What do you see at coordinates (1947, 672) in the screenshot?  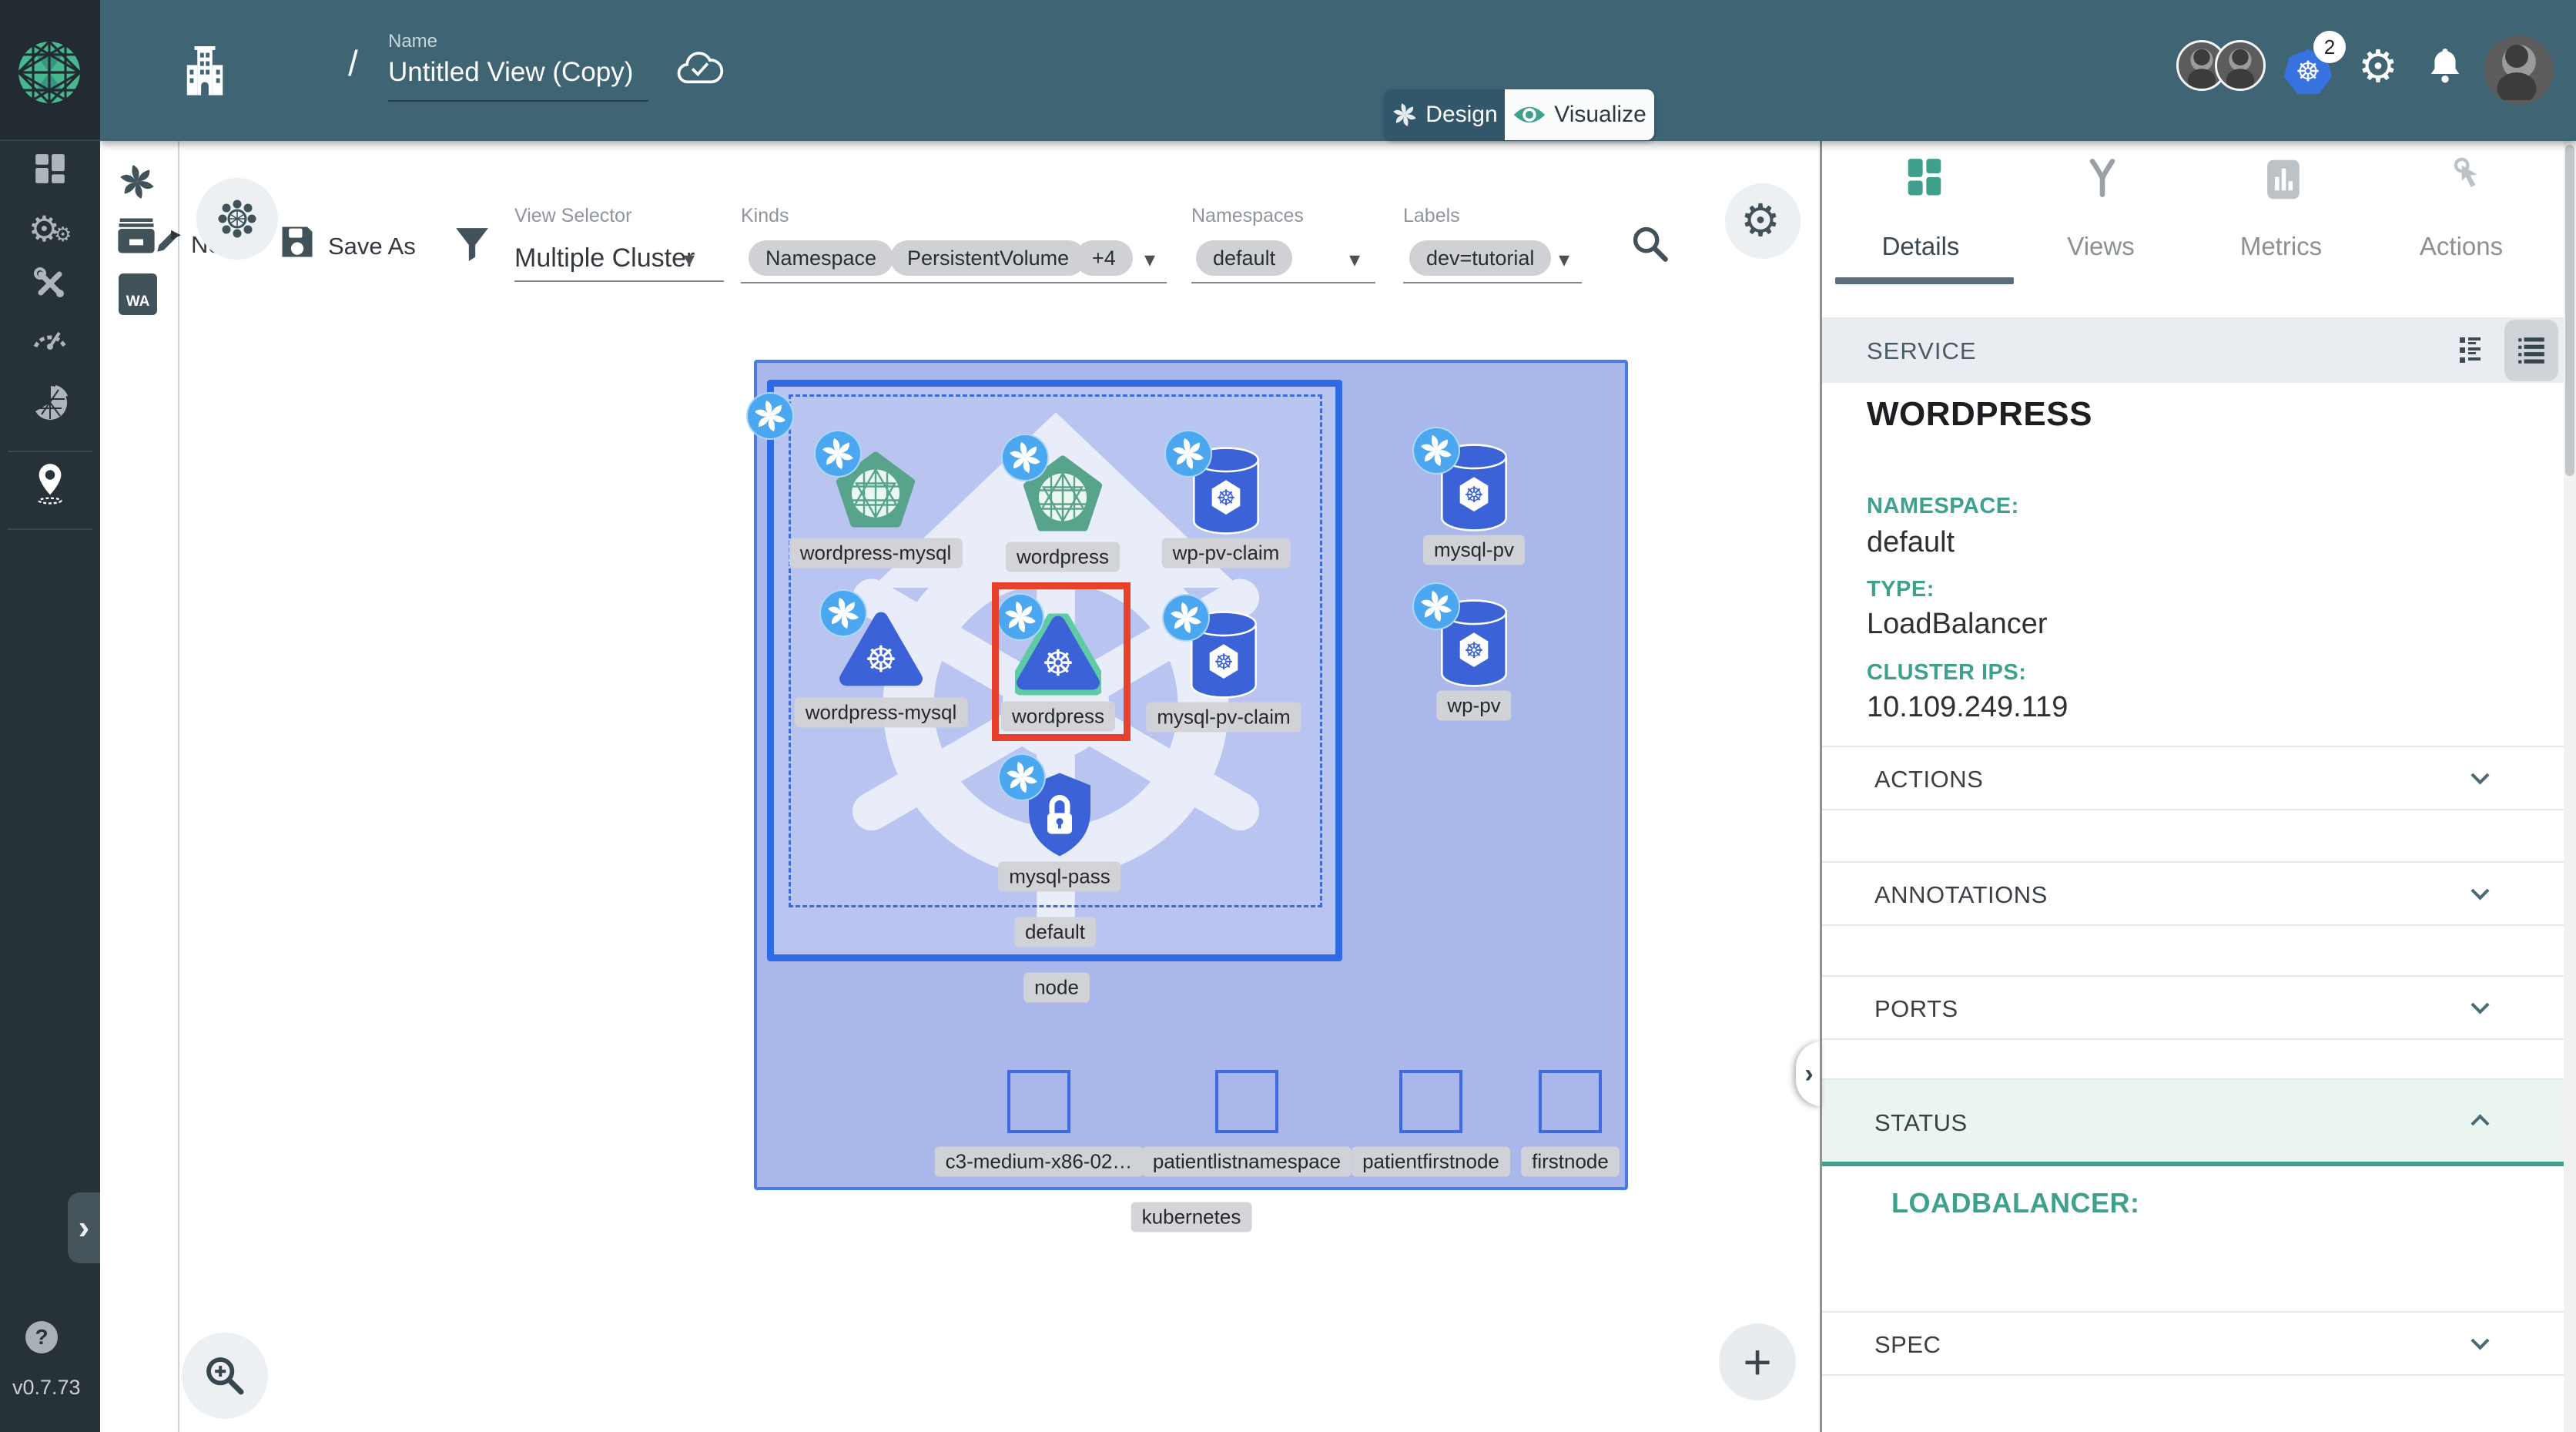 I see `field-label: CLUSTER IPS:` at bounding box center [1947, 672].